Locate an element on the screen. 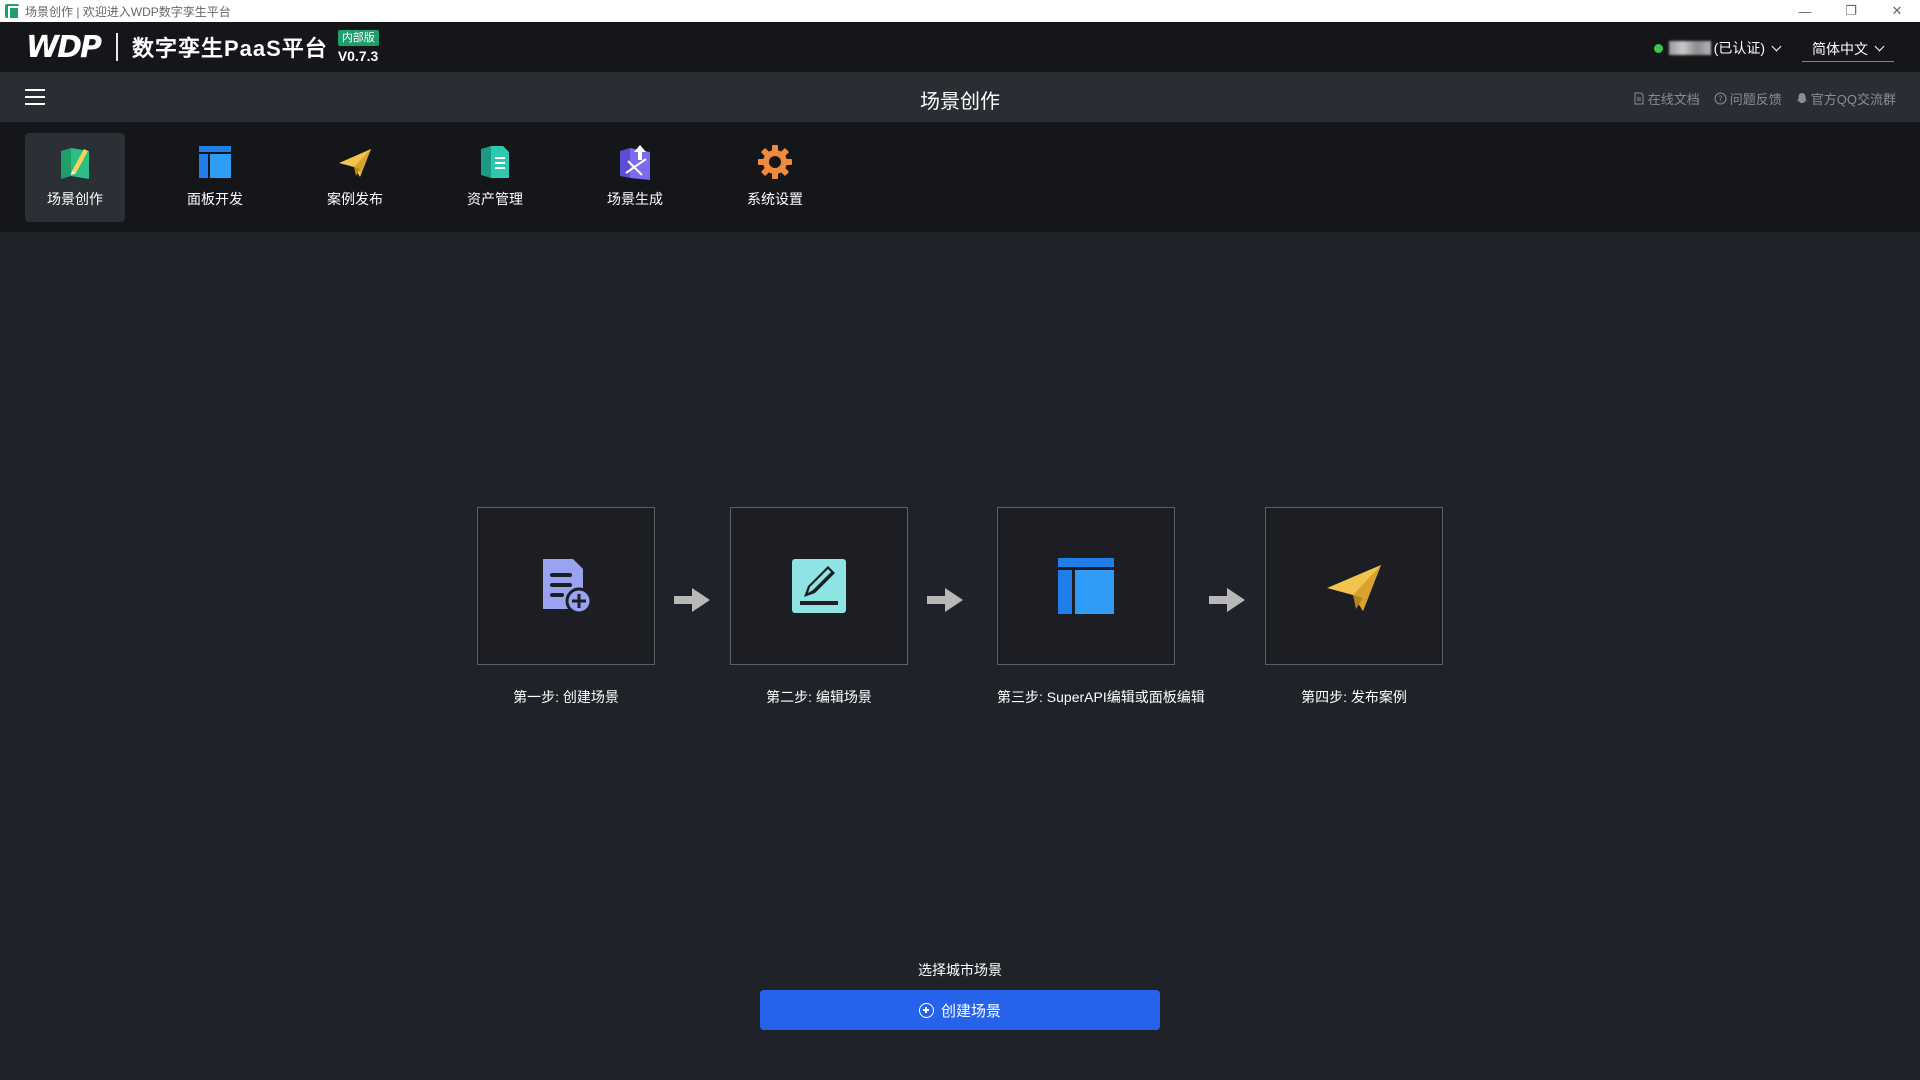 The width and height of the screenshot is (1920, 1080). edit-icon is located at coordinates (819, 586).